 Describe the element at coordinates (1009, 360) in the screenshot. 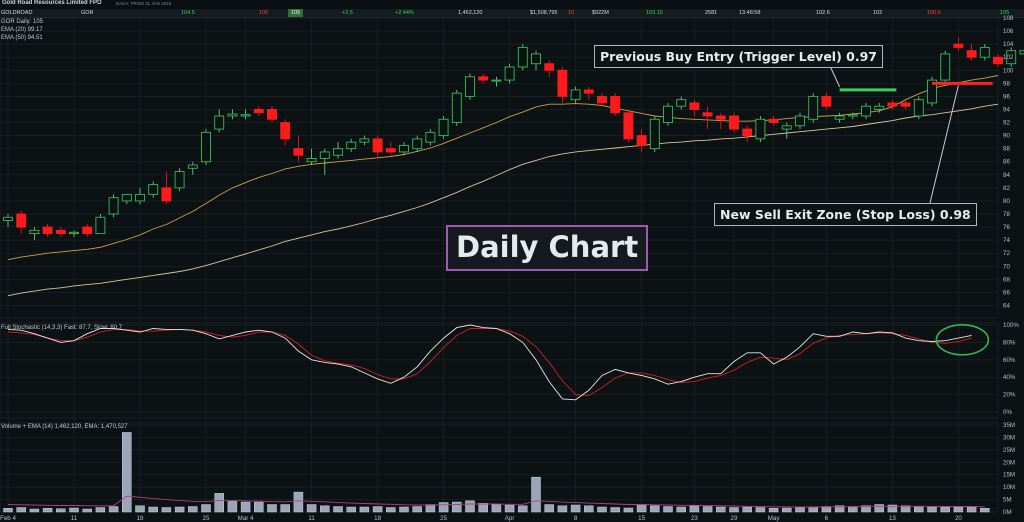

I see `stochastic-axis-tick: 60%` at that location.